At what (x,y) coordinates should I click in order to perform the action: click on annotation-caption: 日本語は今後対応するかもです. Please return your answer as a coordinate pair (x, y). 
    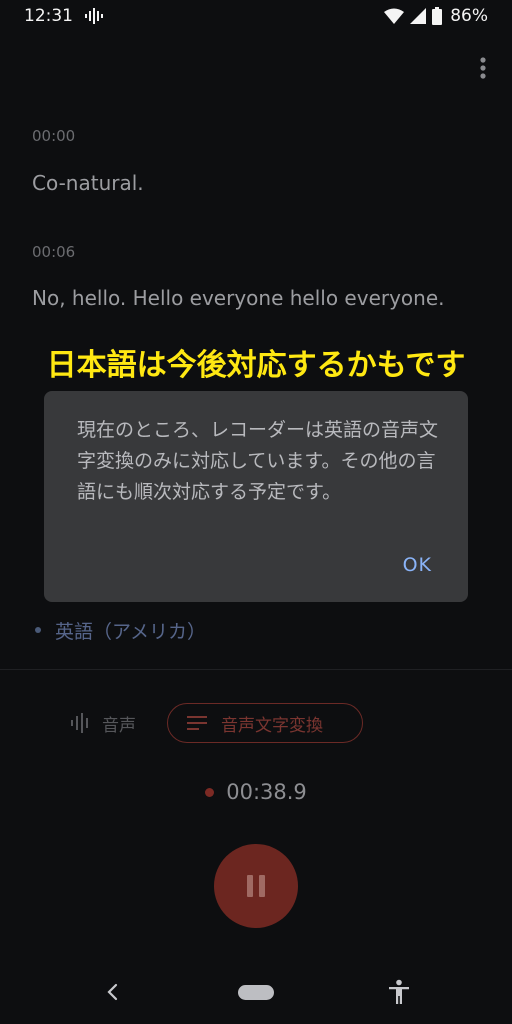
    Looking at the image, I should click on (256, 365).